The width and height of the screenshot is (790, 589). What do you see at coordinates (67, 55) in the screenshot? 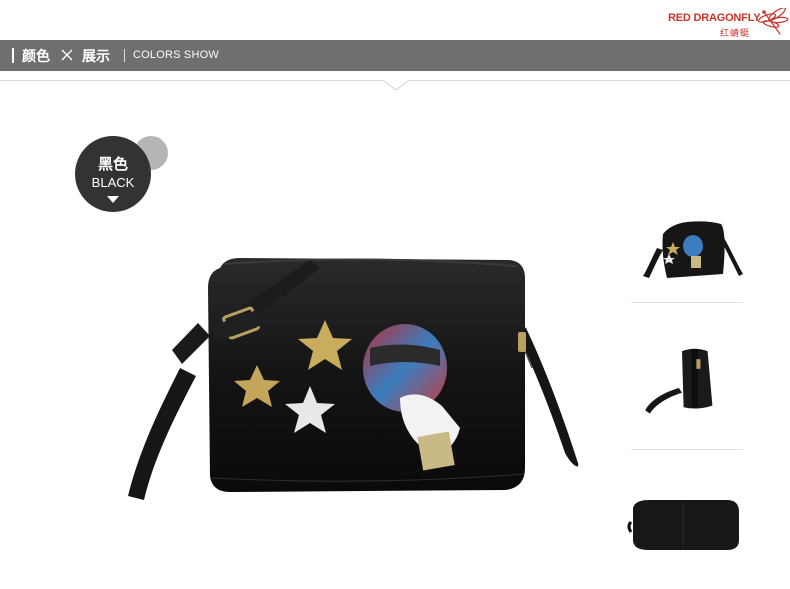
I see `cross-icon` at bounding box center [67, 55].